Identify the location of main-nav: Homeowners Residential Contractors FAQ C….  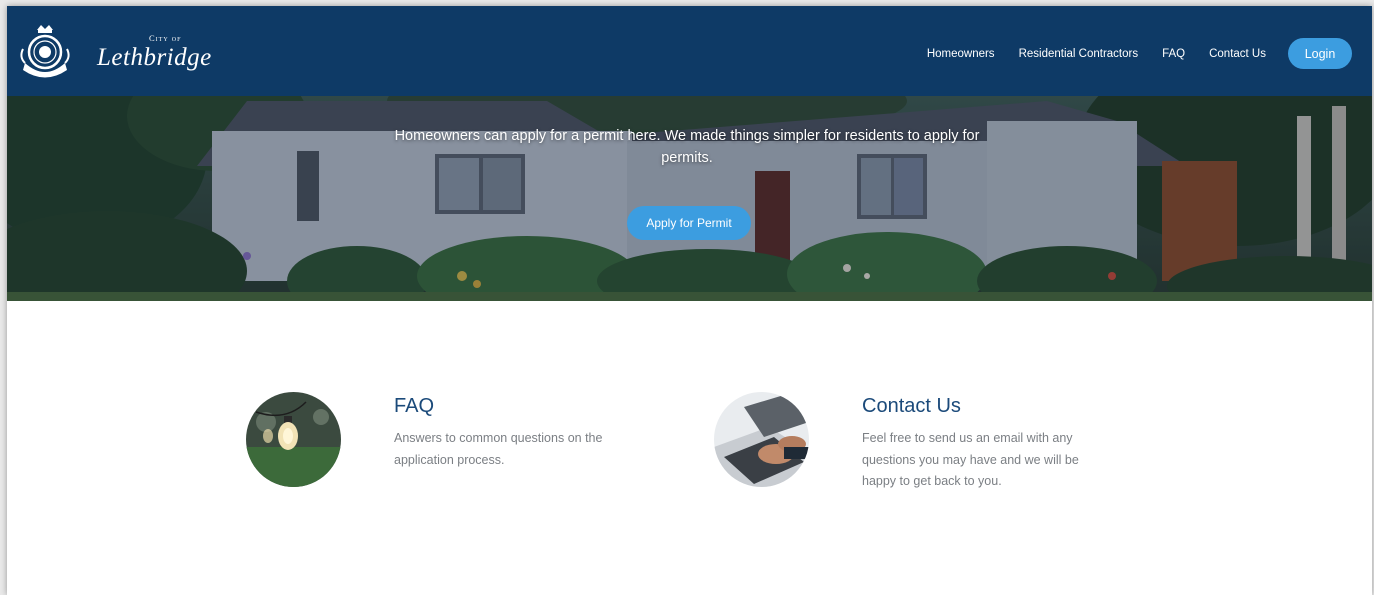
(1139, 53).